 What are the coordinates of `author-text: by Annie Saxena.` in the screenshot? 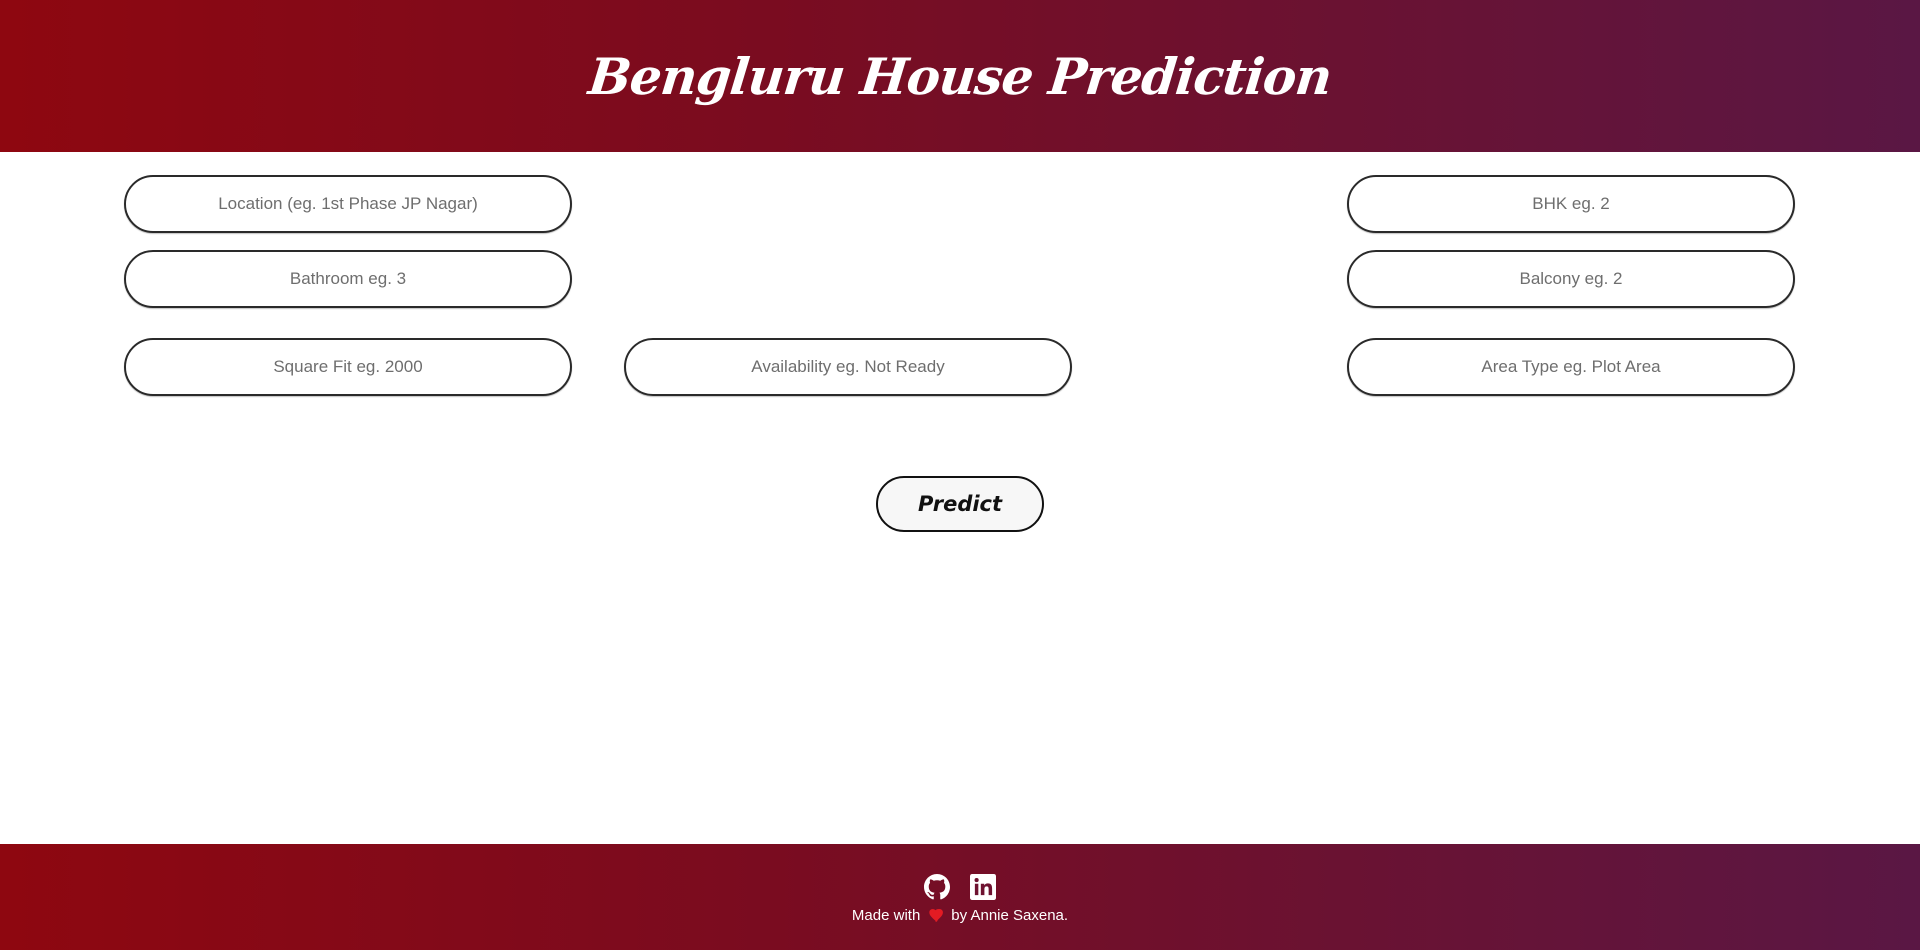 It's located at (1010, 915).